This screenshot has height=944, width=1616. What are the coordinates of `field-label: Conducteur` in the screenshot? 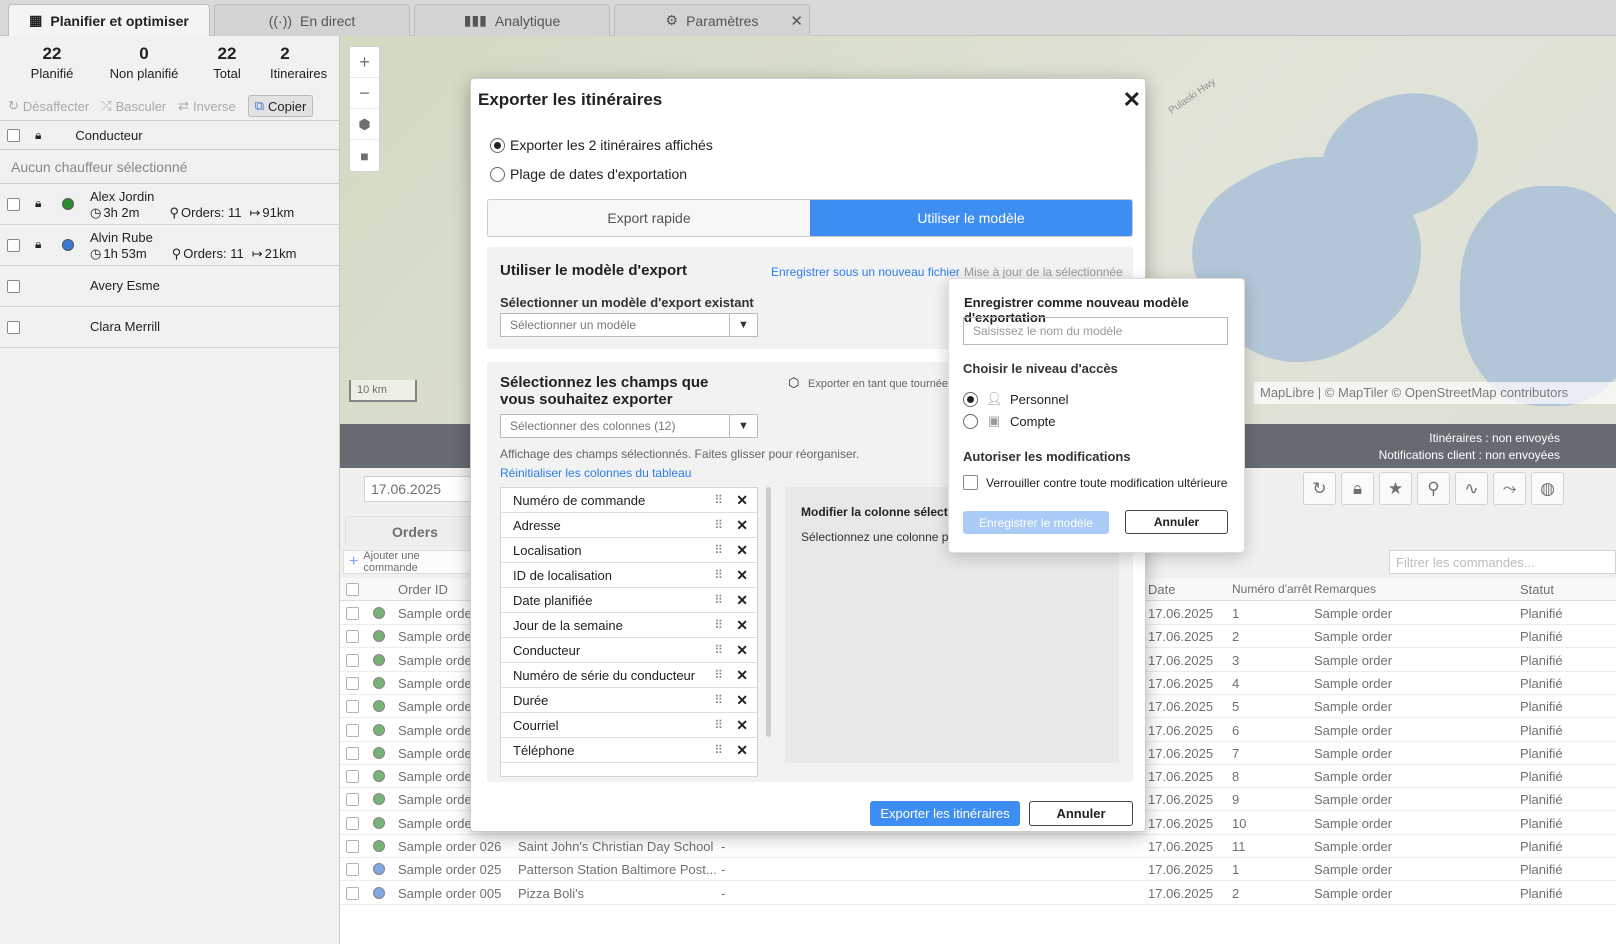 It's located at (547, 650).